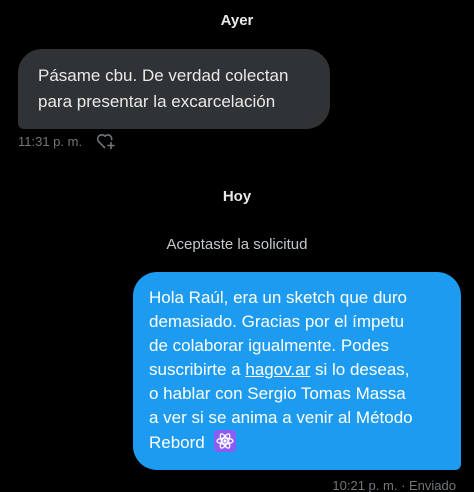 The image size is (474, 492). I want to click on outgoing-message-time: 10:21 p. m., so click(365, 485).